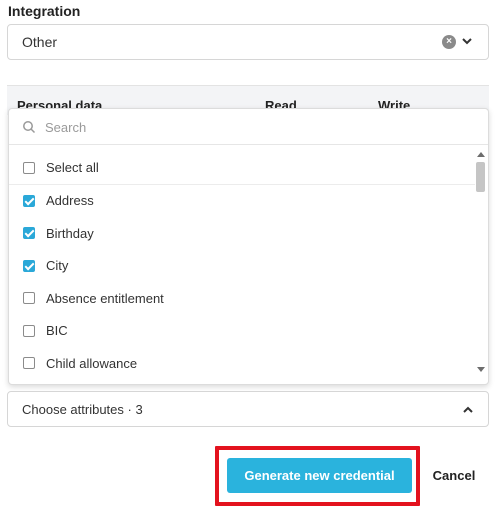  I want to click on list-item: BIC, so click(242, 331).